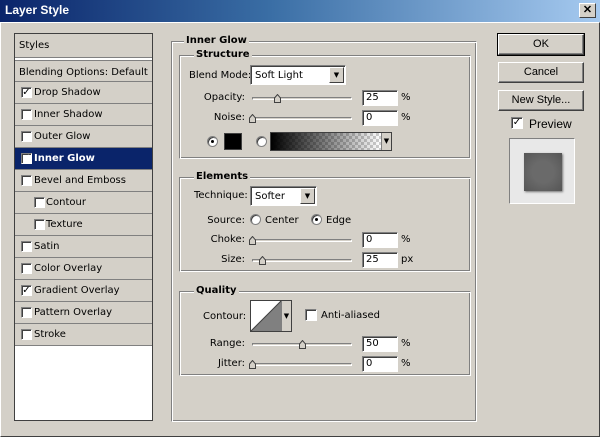 The image size is (600, 437). I want to click on style-checkbox-bevel-and-emboss, so click(26, 180).